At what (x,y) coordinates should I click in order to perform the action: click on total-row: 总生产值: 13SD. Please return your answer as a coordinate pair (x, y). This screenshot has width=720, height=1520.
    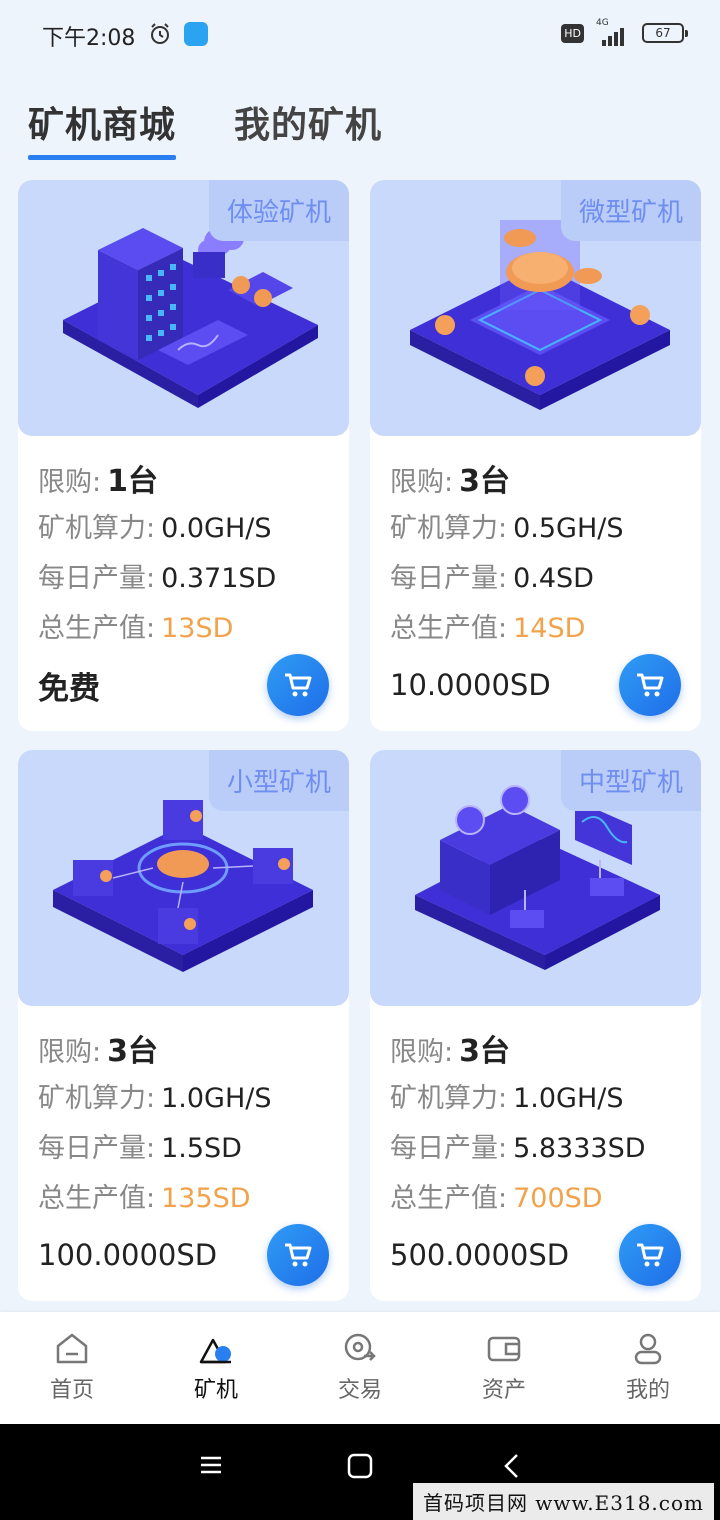
    Looking at the image, I should click on (183, 631).